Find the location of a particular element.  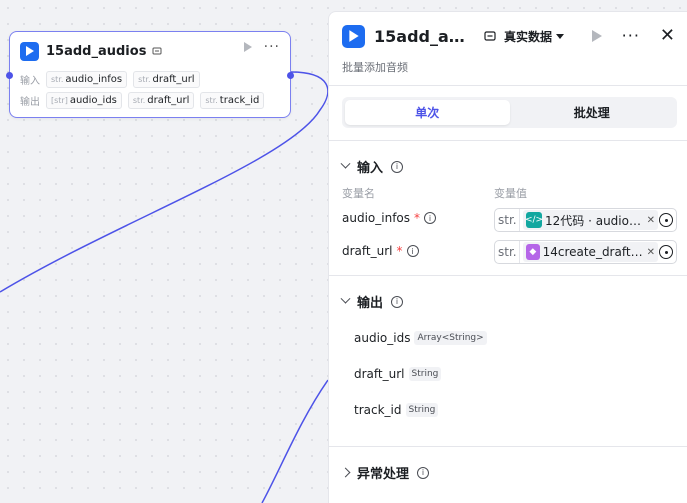

node-input-chip: str. draft_url is located at coordinates (166, 79).